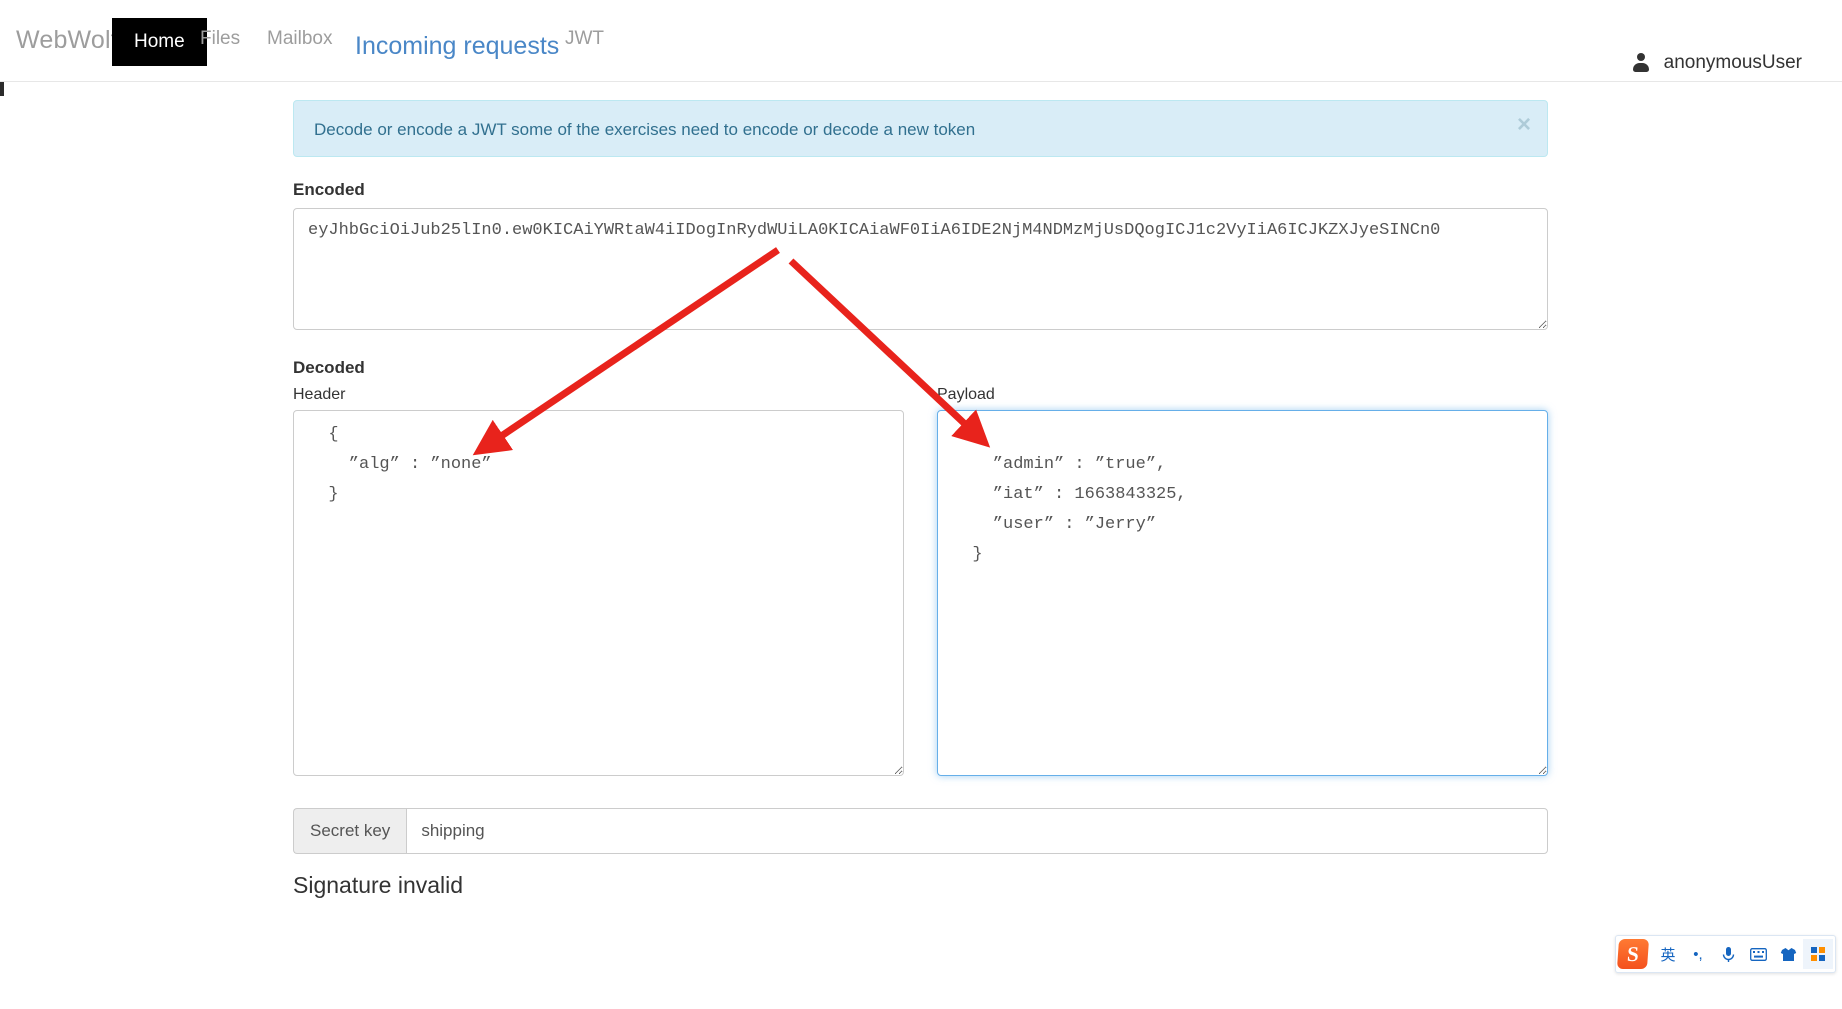 The height and width of the screenshot is (1009, 1842). I want to click on punctuation-icon: •,, so click(1698, 954).